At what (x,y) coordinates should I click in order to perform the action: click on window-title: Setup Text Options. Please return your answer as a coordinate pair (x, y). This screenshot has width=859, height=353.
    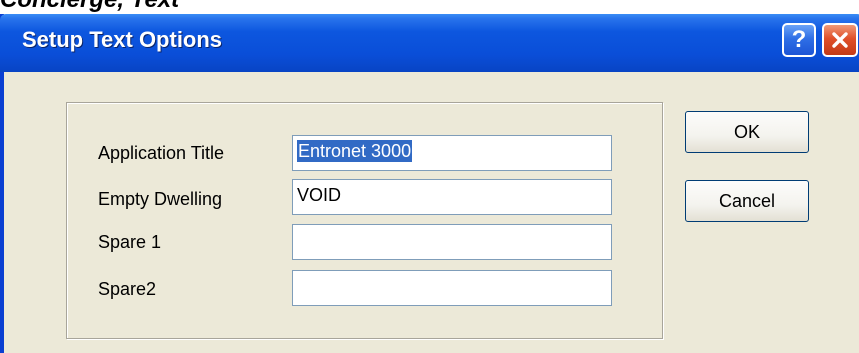
    Looking at the image, I should click on (122, 39).